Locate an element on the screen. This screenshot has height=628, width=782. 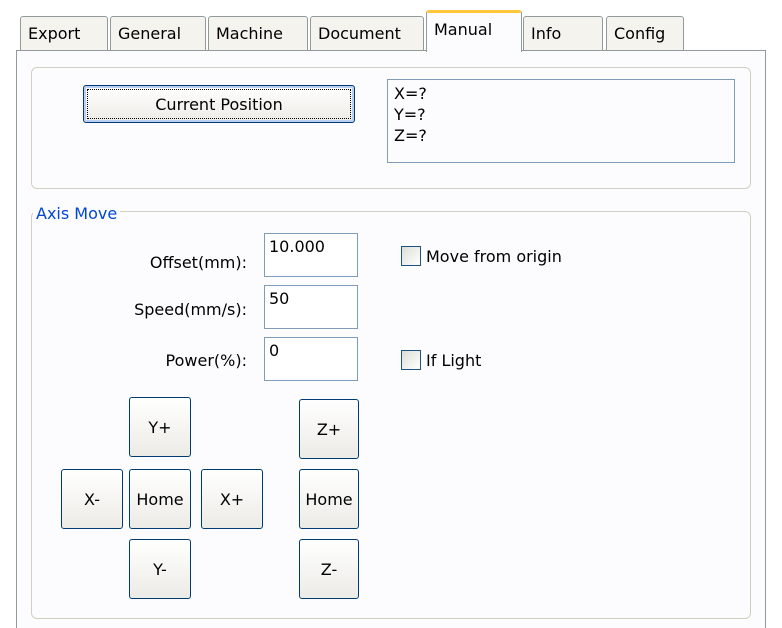
move-from-origin-checkbox: Move from origin is located at coordinates (481, 256).